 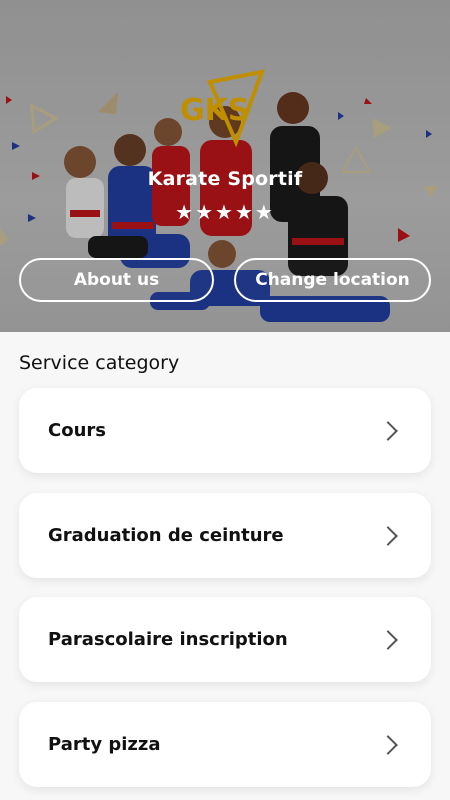 What do you see at coordinates (225, 212) in the screenshot?
I see `rating-stars: ★★★★★` at bounding box center [225, 212].